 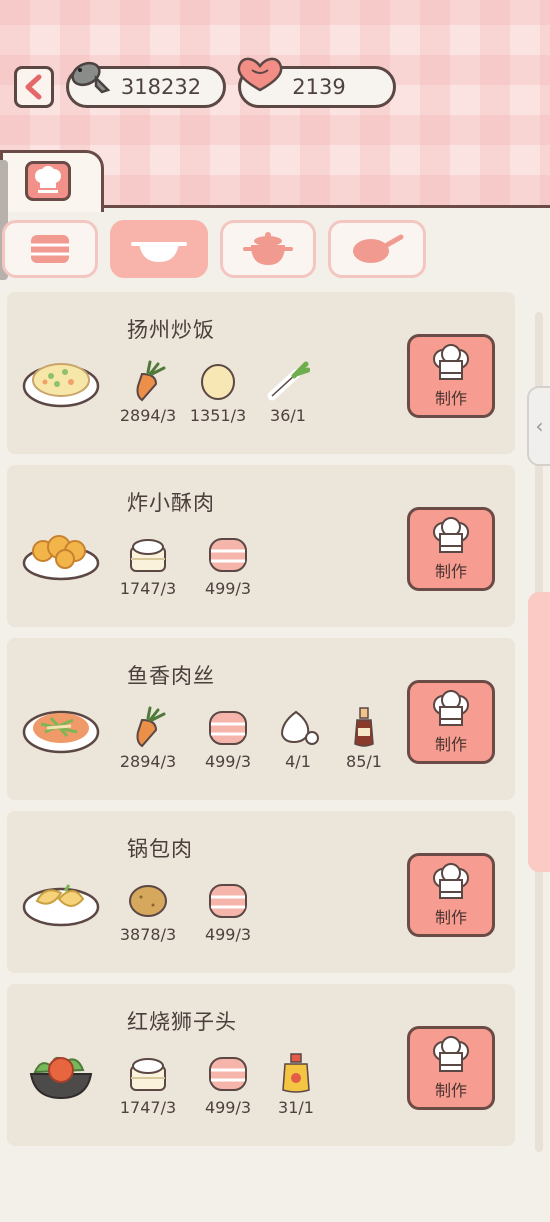 What do you see at coordinates (159, 252) in the screenshot?
I see `wok-icon` at bounding box center [159, 252].